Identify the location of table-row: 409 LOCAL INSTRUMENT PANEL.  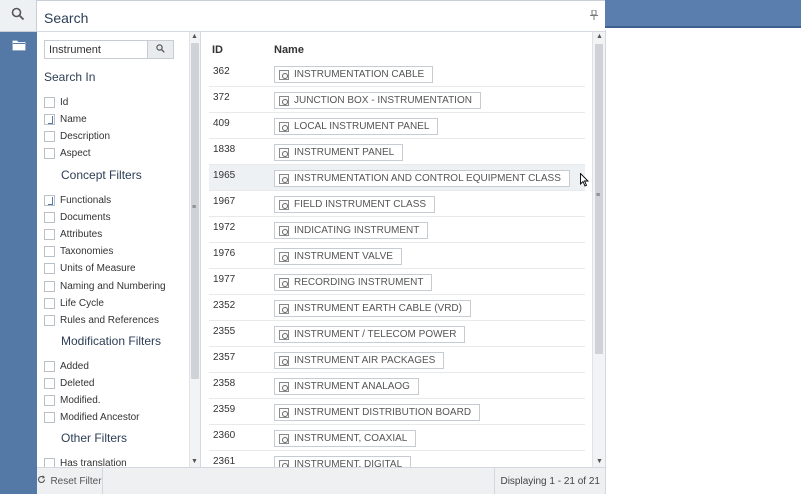
(397, 126).